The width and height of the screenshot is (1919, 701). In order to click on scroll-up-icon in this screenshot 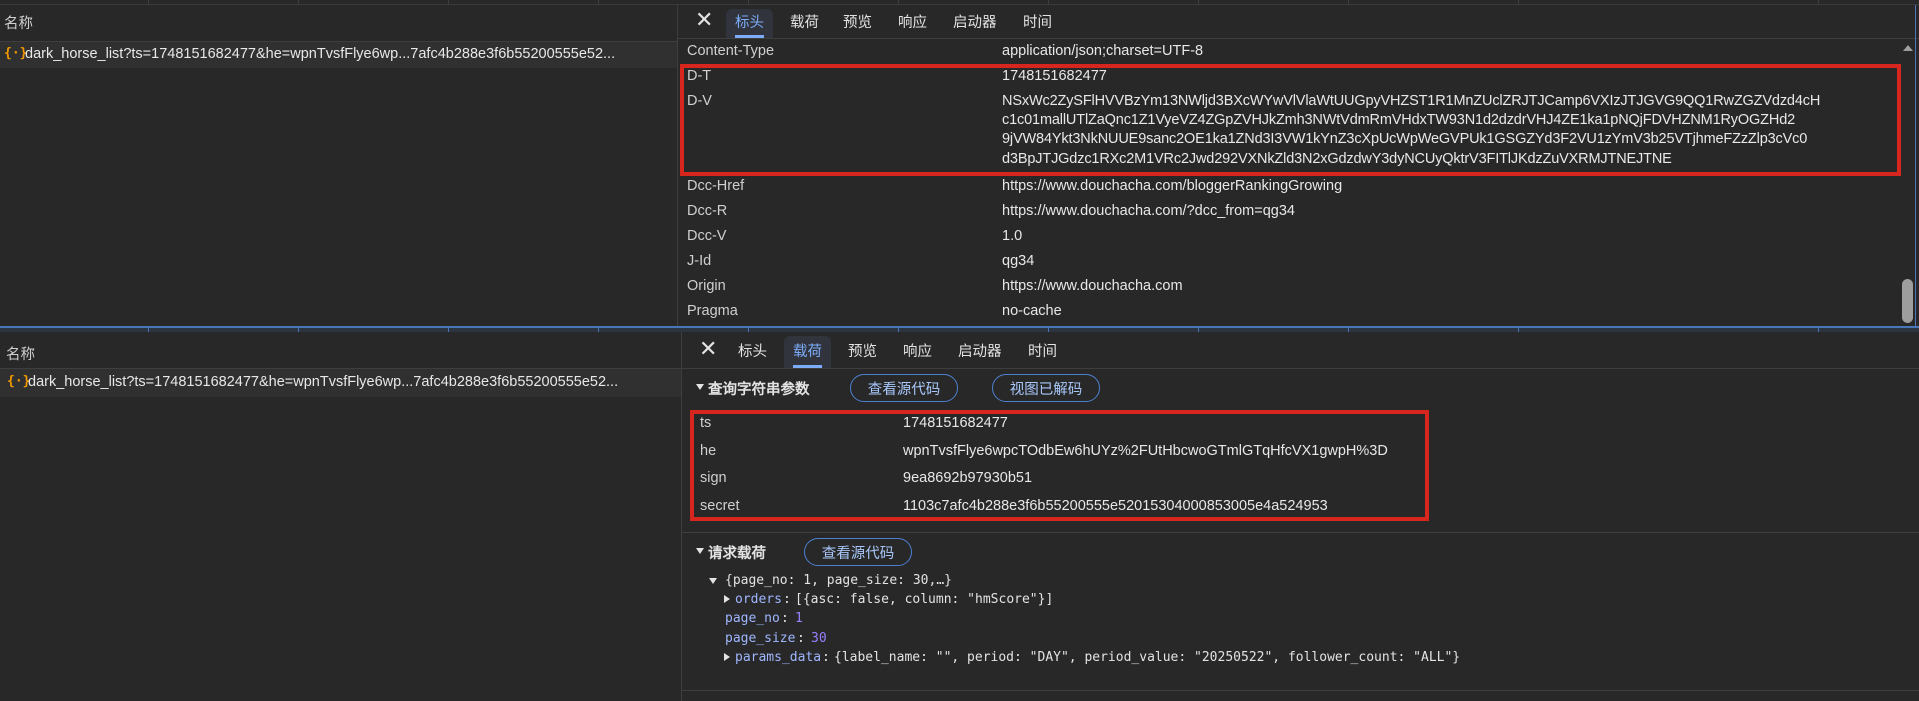, I will do `click(1908, 48)`.